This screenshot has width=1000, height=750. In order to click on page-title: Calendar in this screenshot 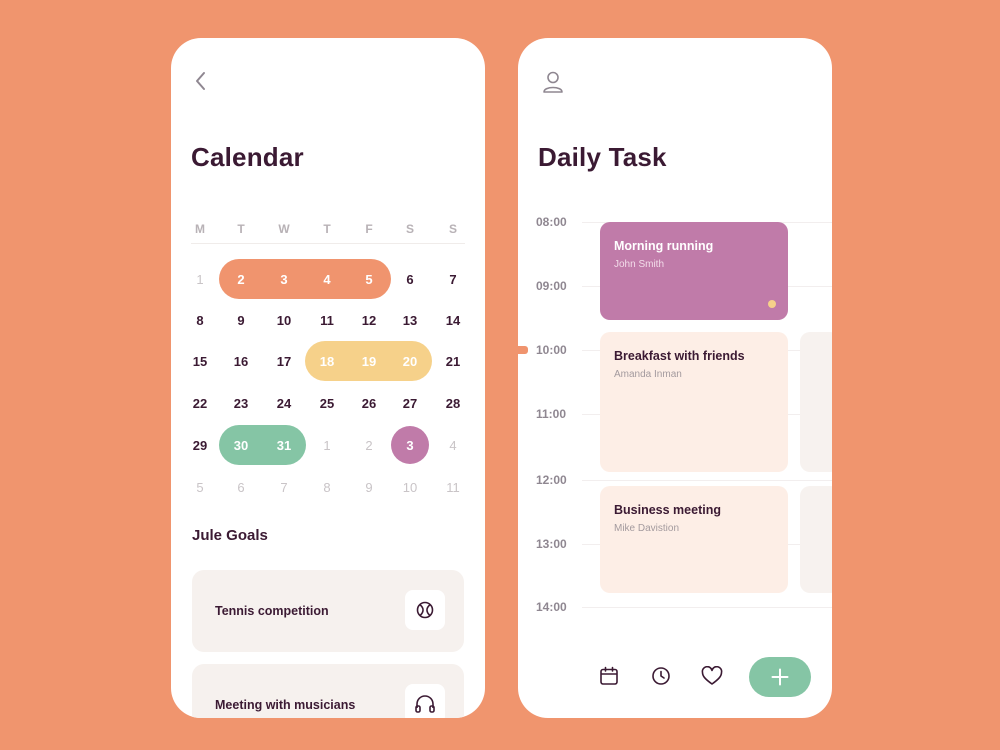, I will do `click(247, 157)`.